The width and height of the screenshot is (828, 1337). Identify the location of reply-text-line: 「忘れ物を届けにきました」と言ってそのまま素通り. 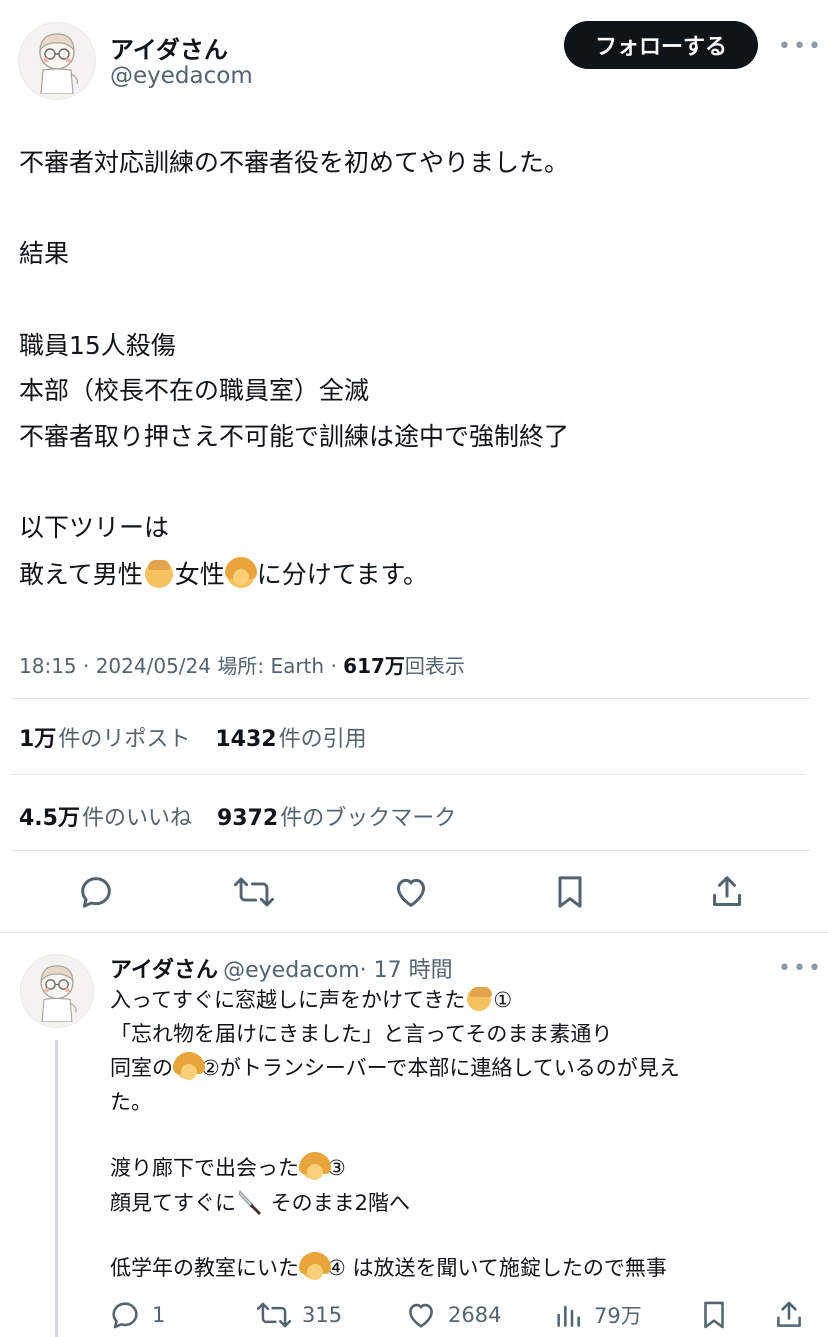
(361, 1034).